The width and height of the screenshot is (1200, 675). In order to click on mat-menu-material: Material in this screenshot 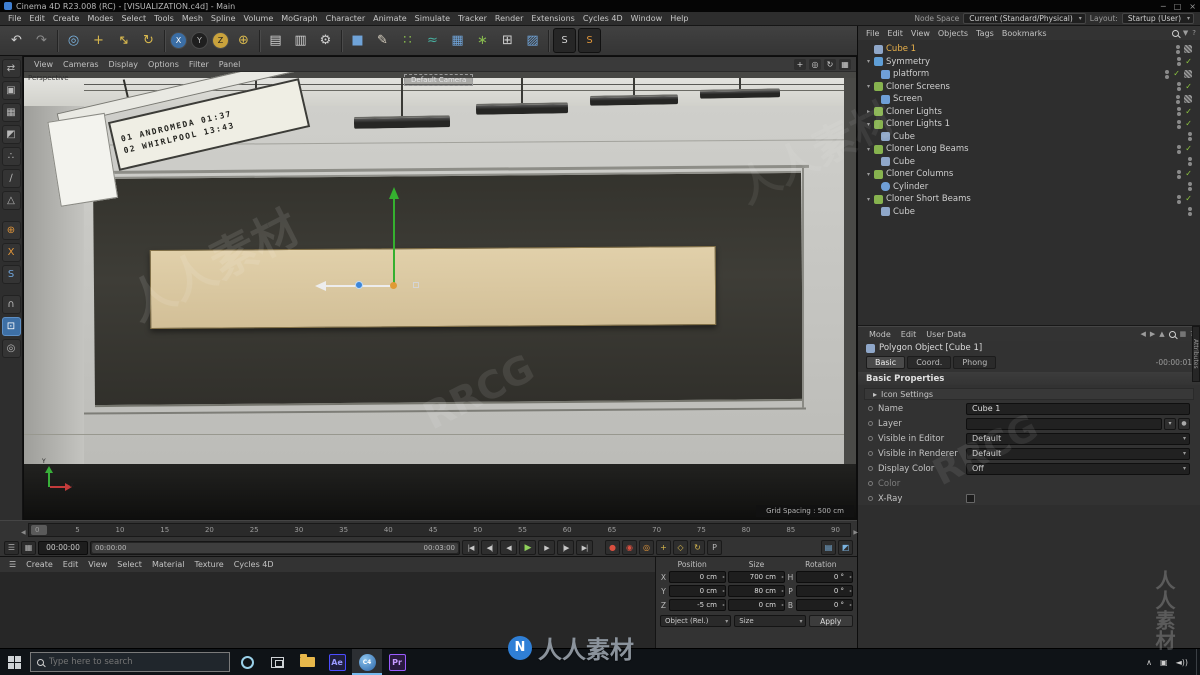, I will do `click(168, 564)`.